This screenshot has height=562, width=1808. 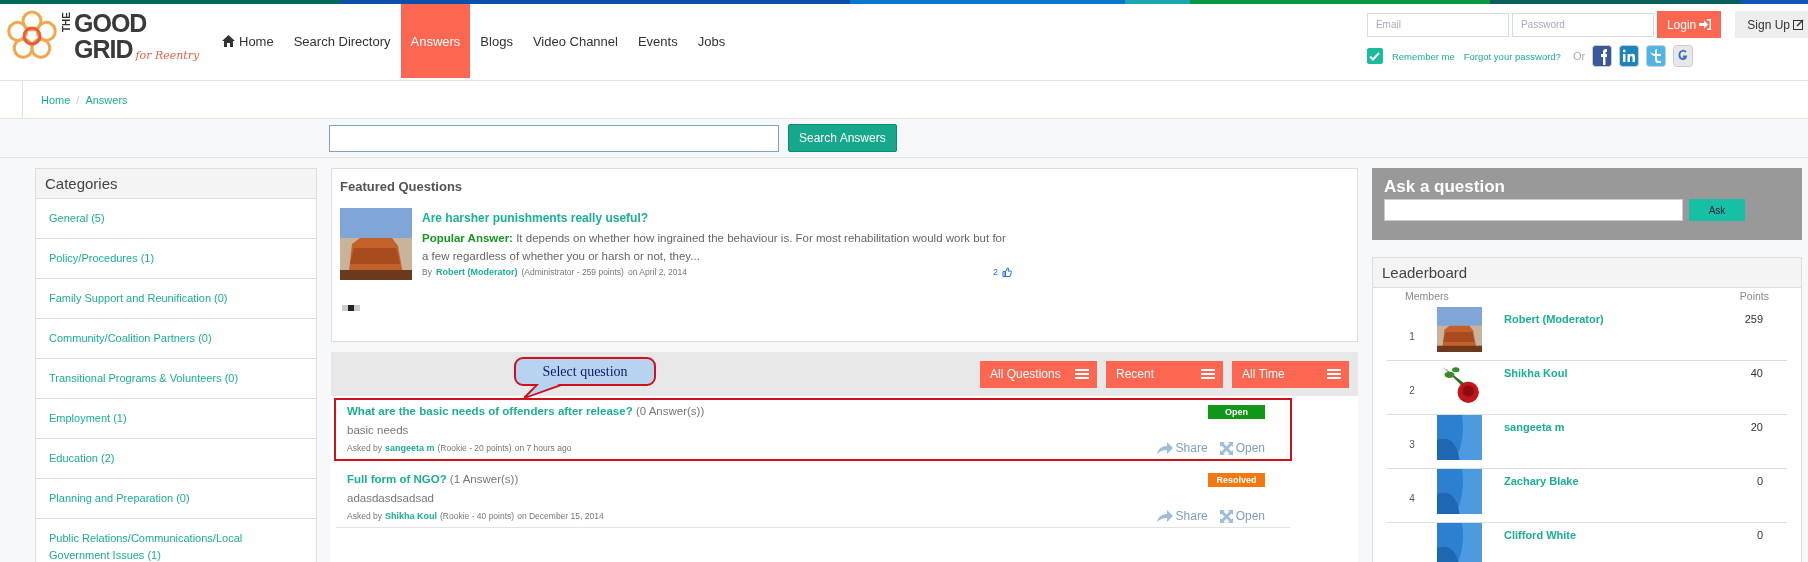 What do you see at coordinates (1629, 56) in the screenshot?
I see `linkedin-icon` at bounding box center [1629, 56].